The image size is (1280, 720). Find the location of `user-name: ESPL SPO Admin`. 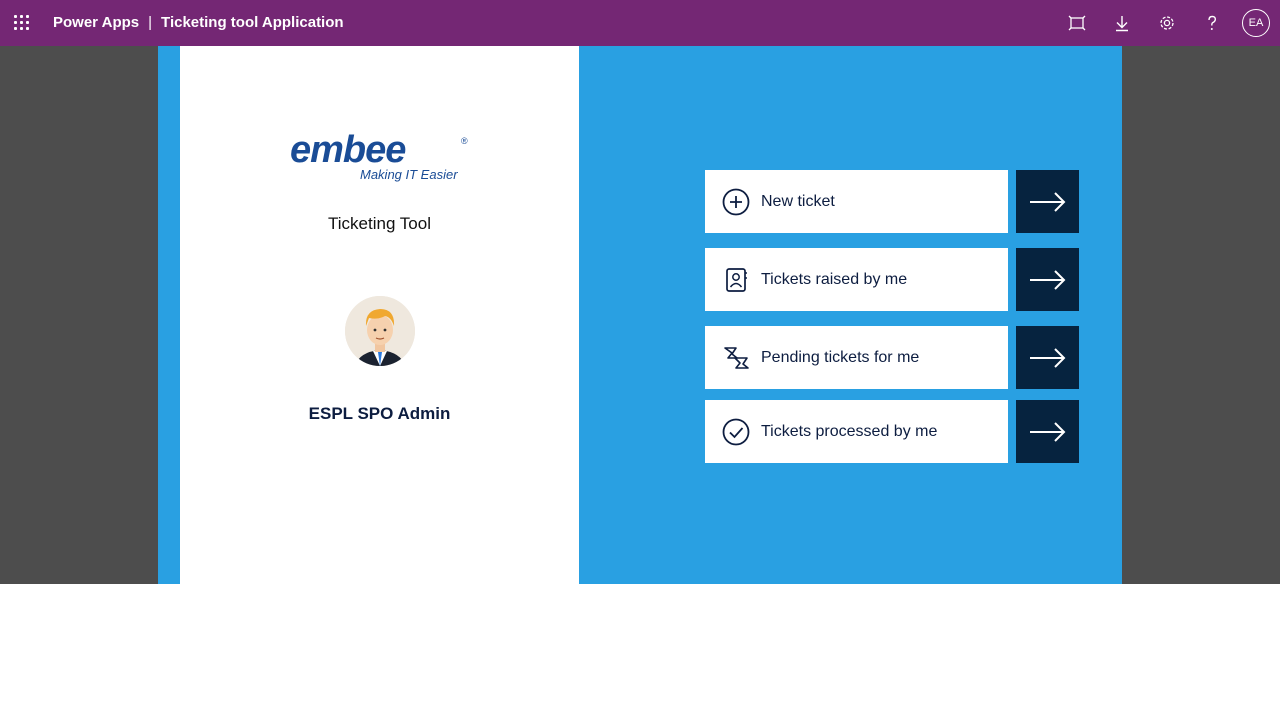

user-name: ESPL SPO Admin is located at coordinates (379, 413).